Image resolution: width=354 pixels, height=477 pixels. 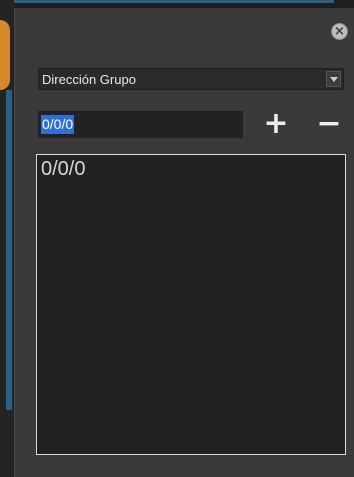 I want to click on address-type-select: Dirección Grupo, so click(x=191, y=79).